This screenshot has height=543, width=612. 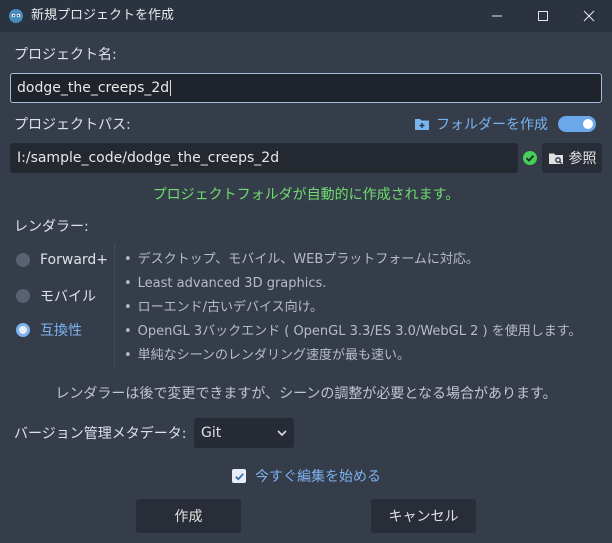 I want to click on close-icon, so click(x=589, y=16).